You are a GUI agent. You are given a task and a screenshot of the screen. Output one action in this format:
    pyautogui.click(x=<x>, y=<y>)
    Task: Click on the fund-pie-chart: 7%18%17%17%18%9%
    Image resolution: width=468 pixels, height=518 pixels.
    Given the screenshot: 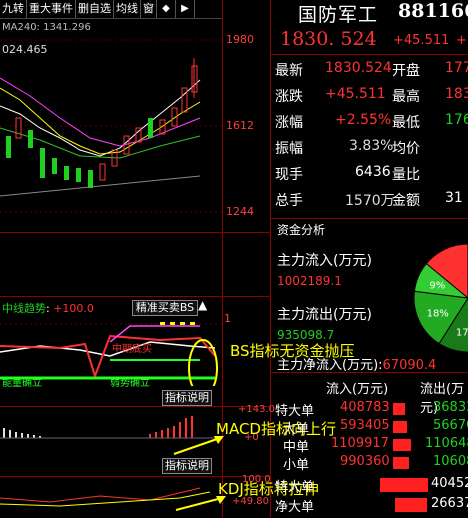 What is the action you would take?
    pyautogui.click(x=440, y=298)
    